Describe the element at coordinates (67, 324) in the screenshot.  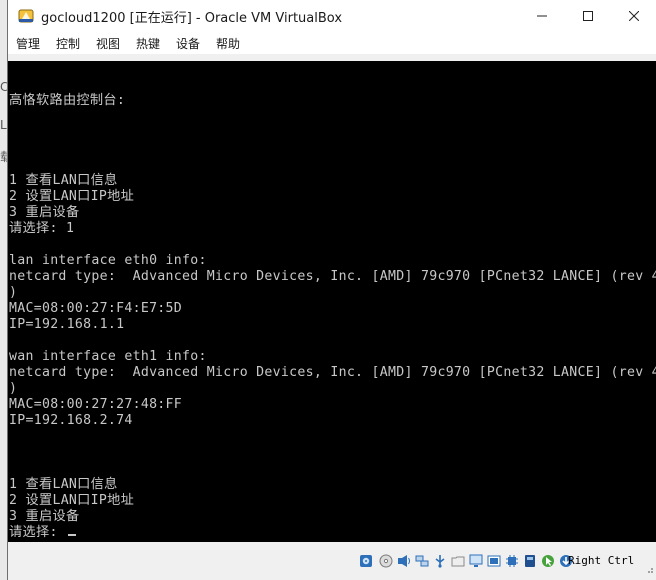
I see `console-line: IP=192.168.1.1` at that location.